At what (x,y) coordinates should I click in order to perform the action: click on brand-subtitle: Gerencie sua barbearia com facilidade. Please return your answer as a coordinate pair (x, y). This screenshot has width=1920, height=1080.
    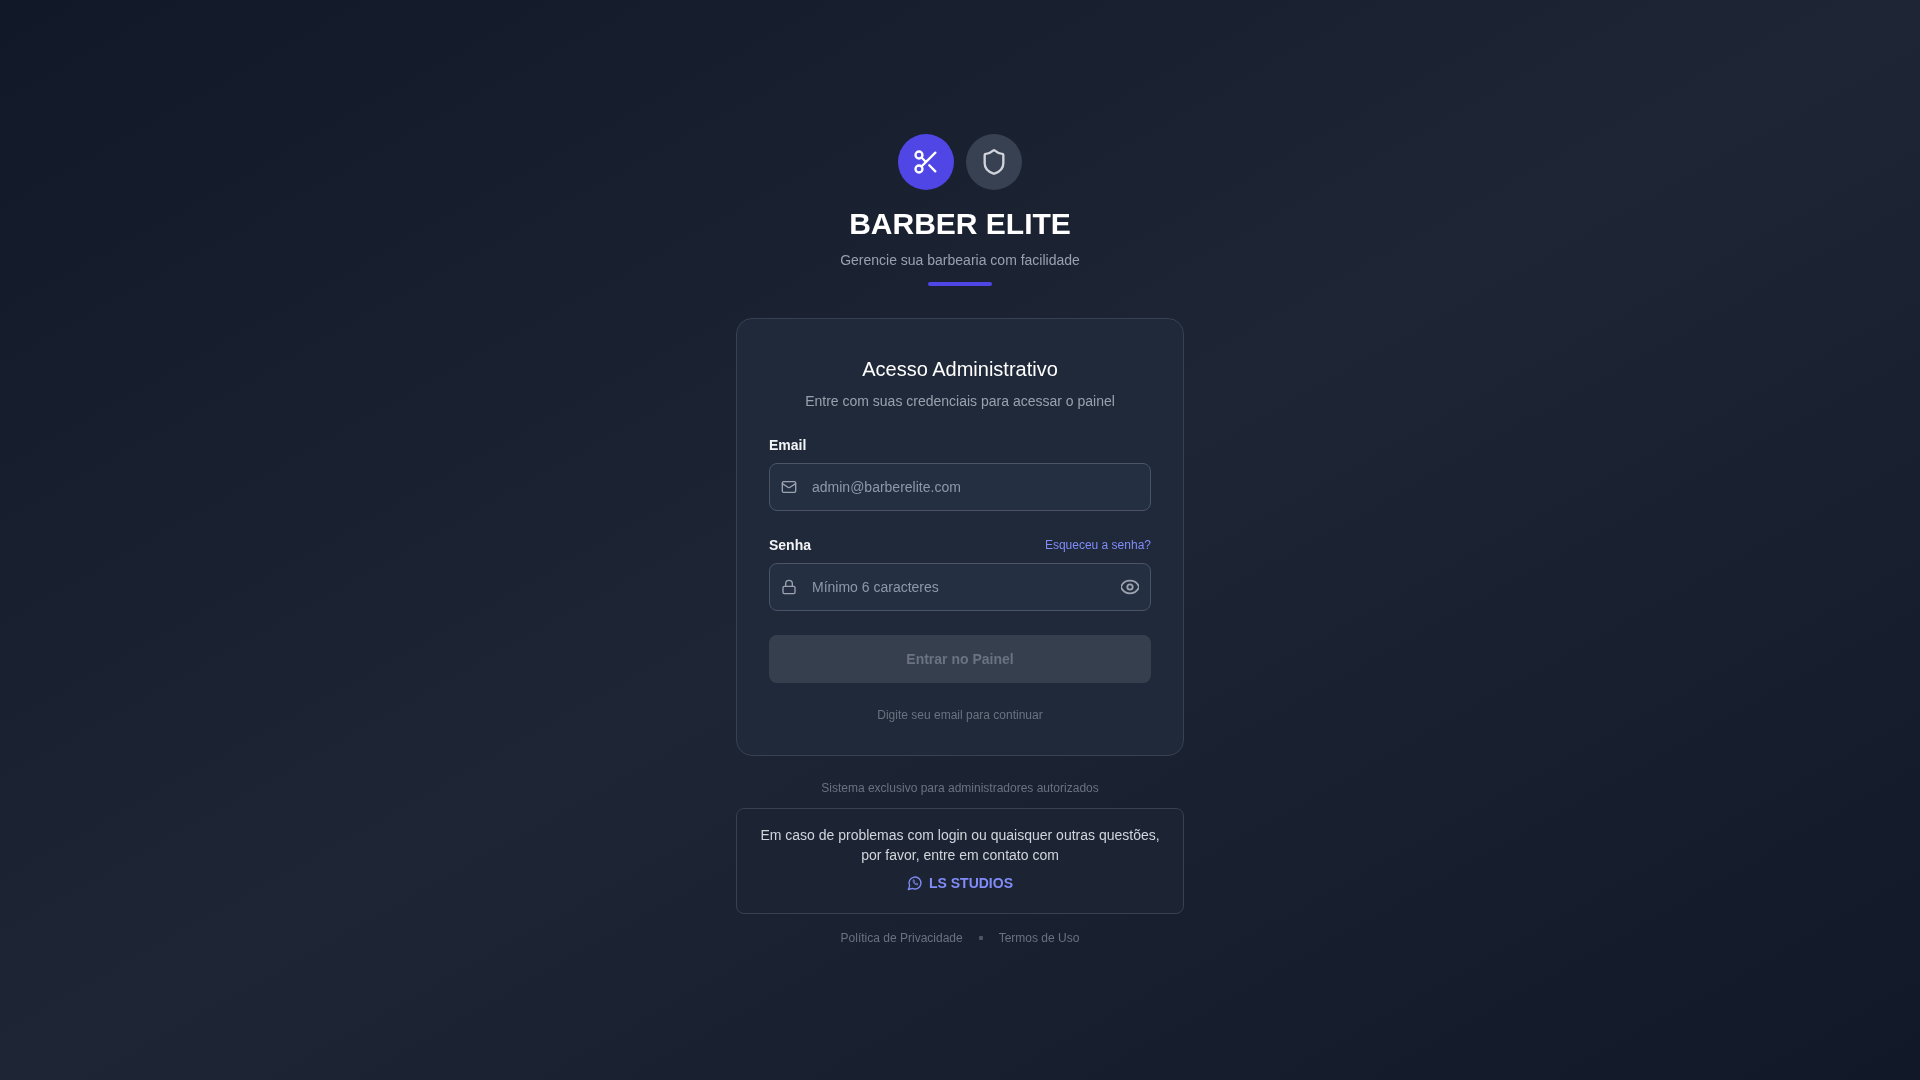
    Looking at the image, I should click on (960, 260).